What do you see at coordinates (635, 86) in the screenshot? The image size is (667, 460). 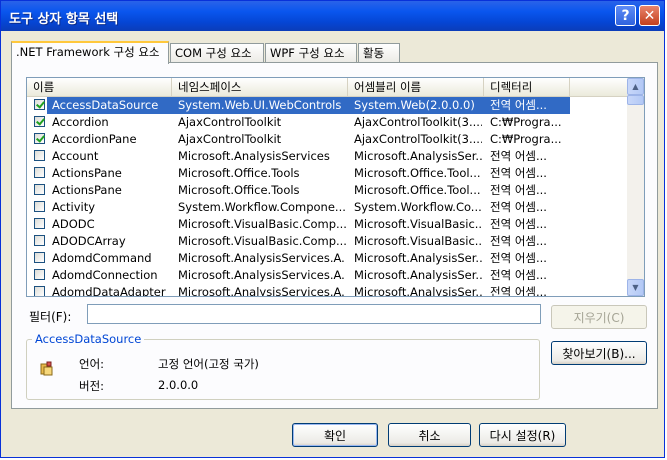 I see `scroll-up-icon: ▲` at bounding box center [635, 86].